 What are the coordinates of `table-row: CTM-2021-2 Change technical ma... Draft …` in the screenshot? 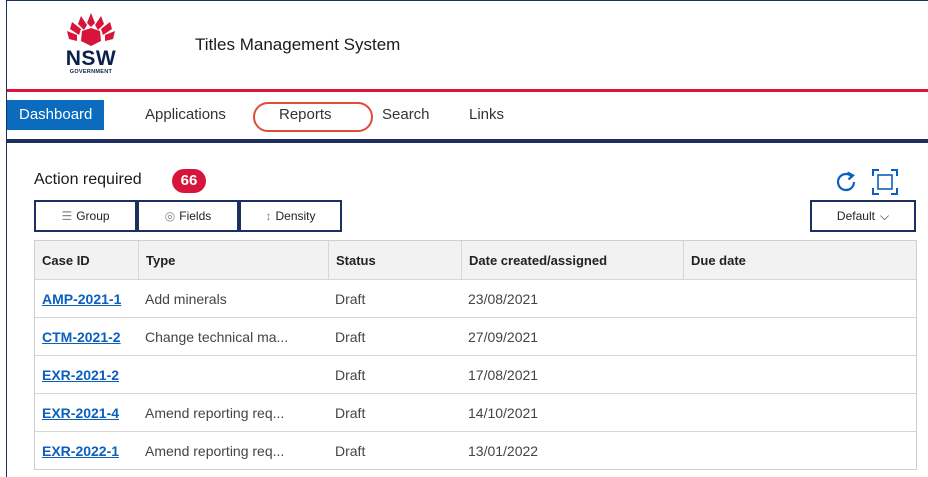 It's located at (475, 336).